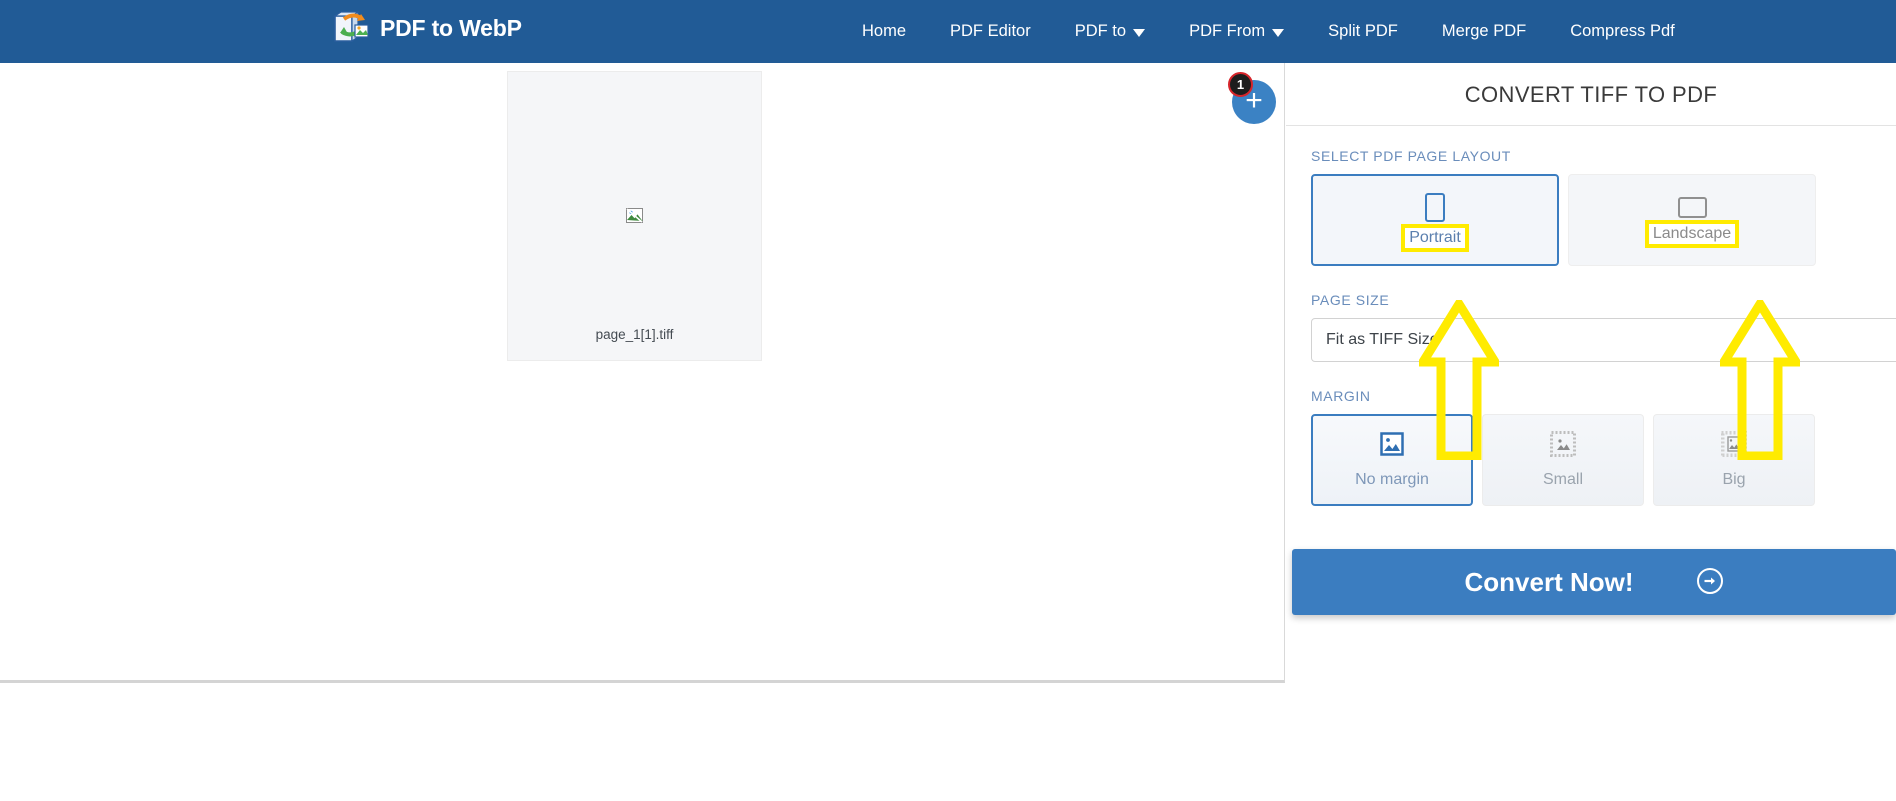  I want to click on image-no-margin-icon, so click(1392, 446).